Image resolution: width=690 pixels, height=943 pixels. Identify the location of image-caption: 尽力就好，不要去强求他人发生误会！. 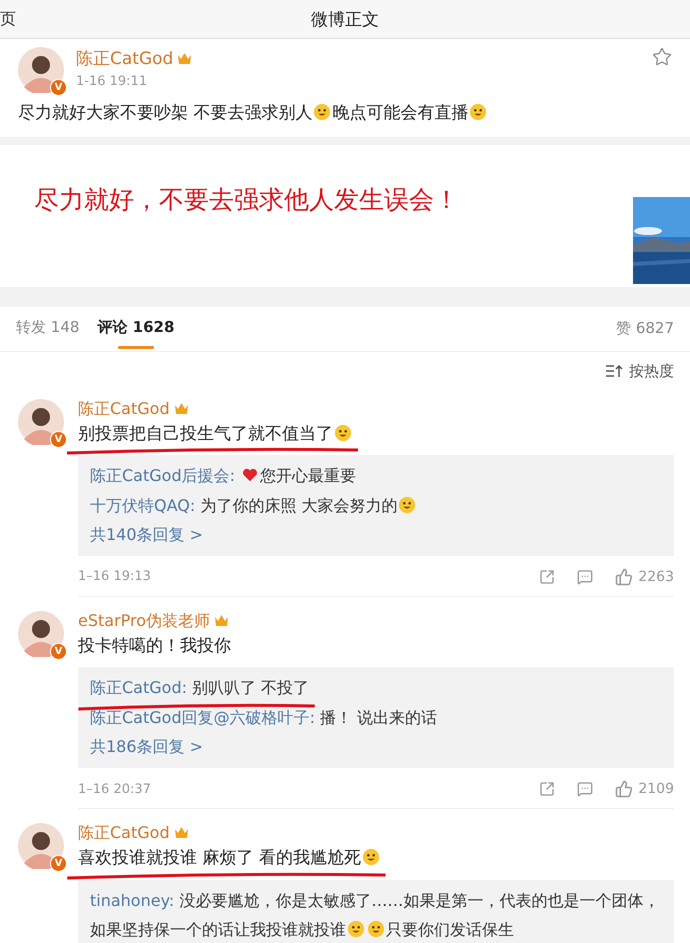
(247, 200).